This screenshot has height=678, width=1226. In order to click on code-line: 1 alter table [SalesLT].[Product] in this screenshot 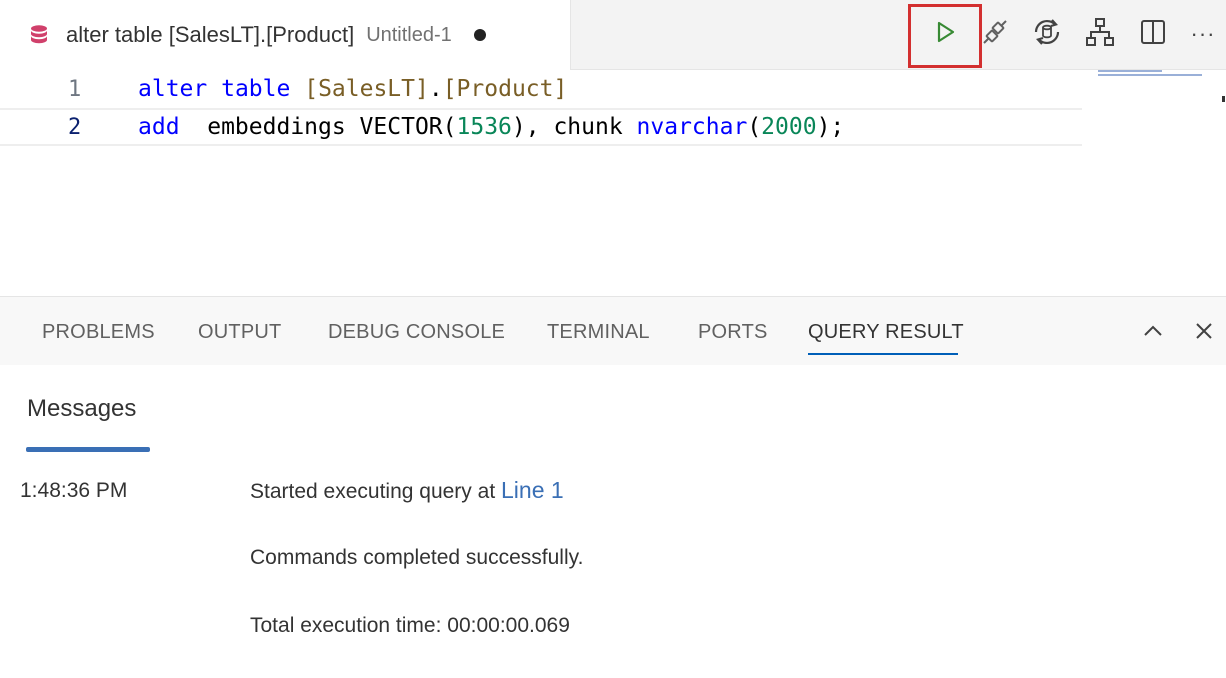, I will do `click(541, 89)`.